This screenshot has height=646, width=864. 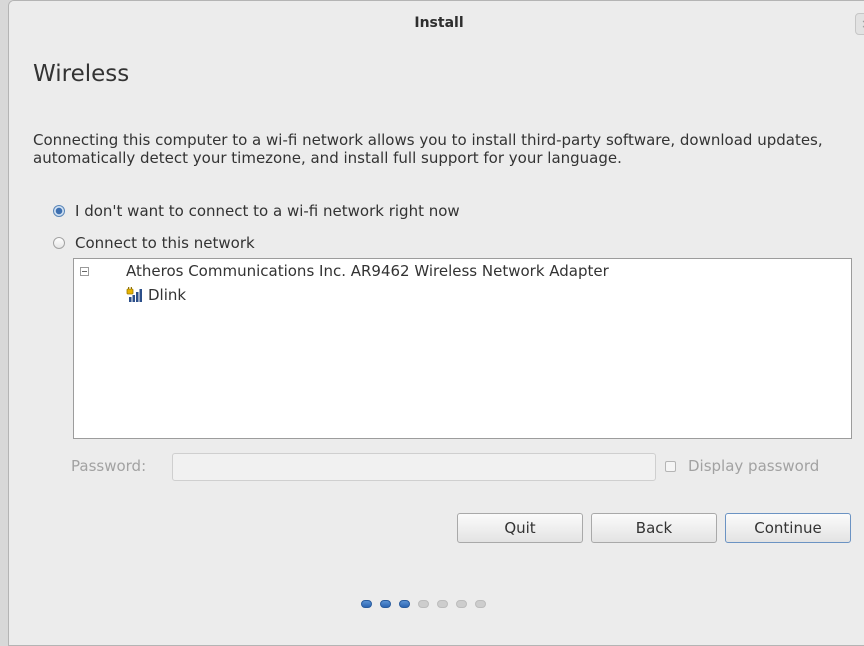 I want to click on display-password-toggle: Display password, so click(x=742, y=466).